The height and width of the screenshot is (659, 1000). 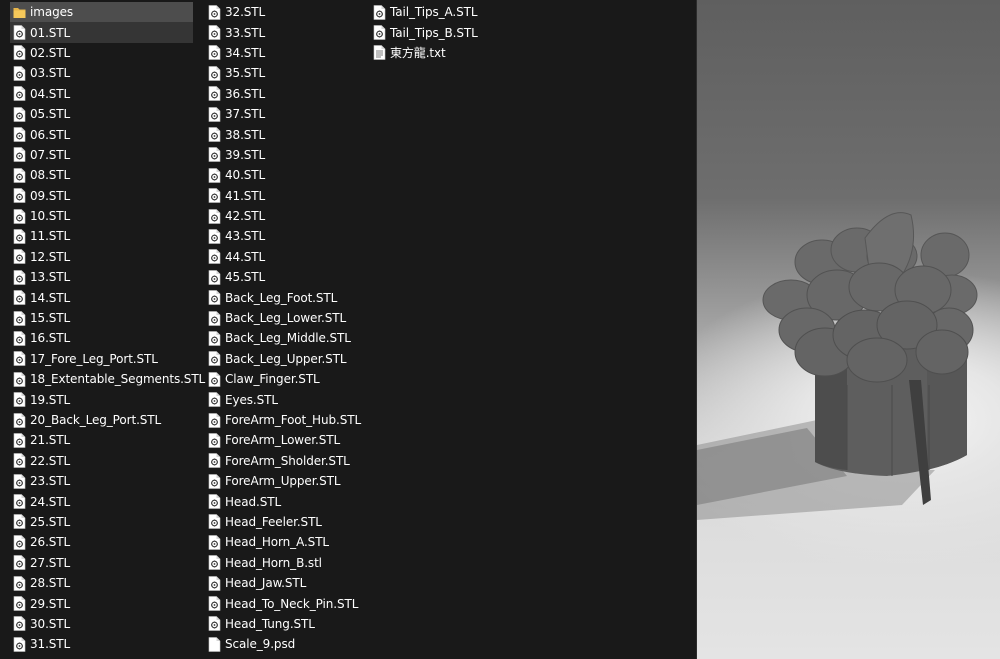 What do you see at coordinates (285, 94) in the screenshot?
I see `file-item: 36.STL` at bounding box center [285, 94].